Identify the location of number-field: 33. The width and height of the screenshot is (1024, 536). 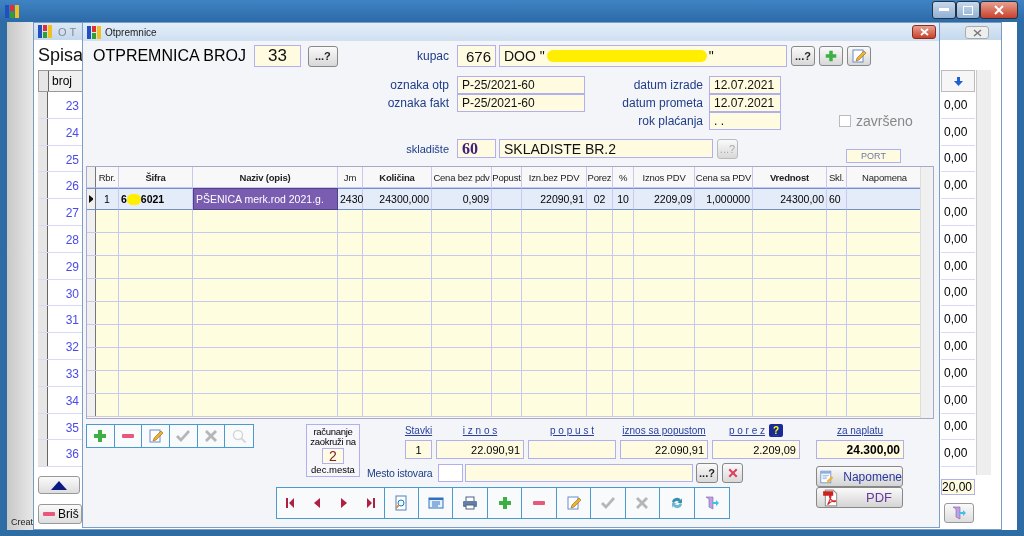
(277, 56).